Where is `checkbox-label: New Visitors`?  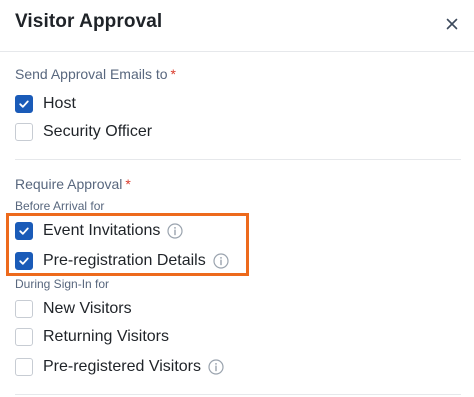
checkbox-label: New Visitors is located at coordinates (87, 308).